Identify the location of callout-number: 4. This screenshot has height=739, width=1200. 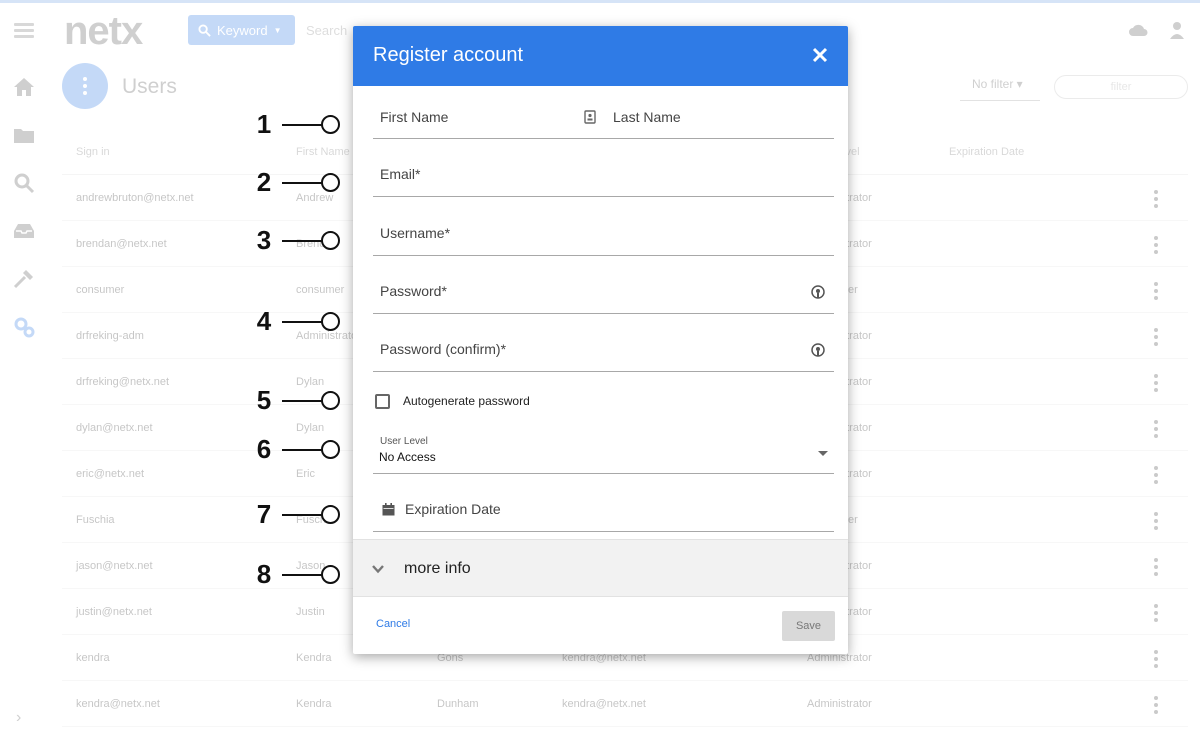
(264, 321).